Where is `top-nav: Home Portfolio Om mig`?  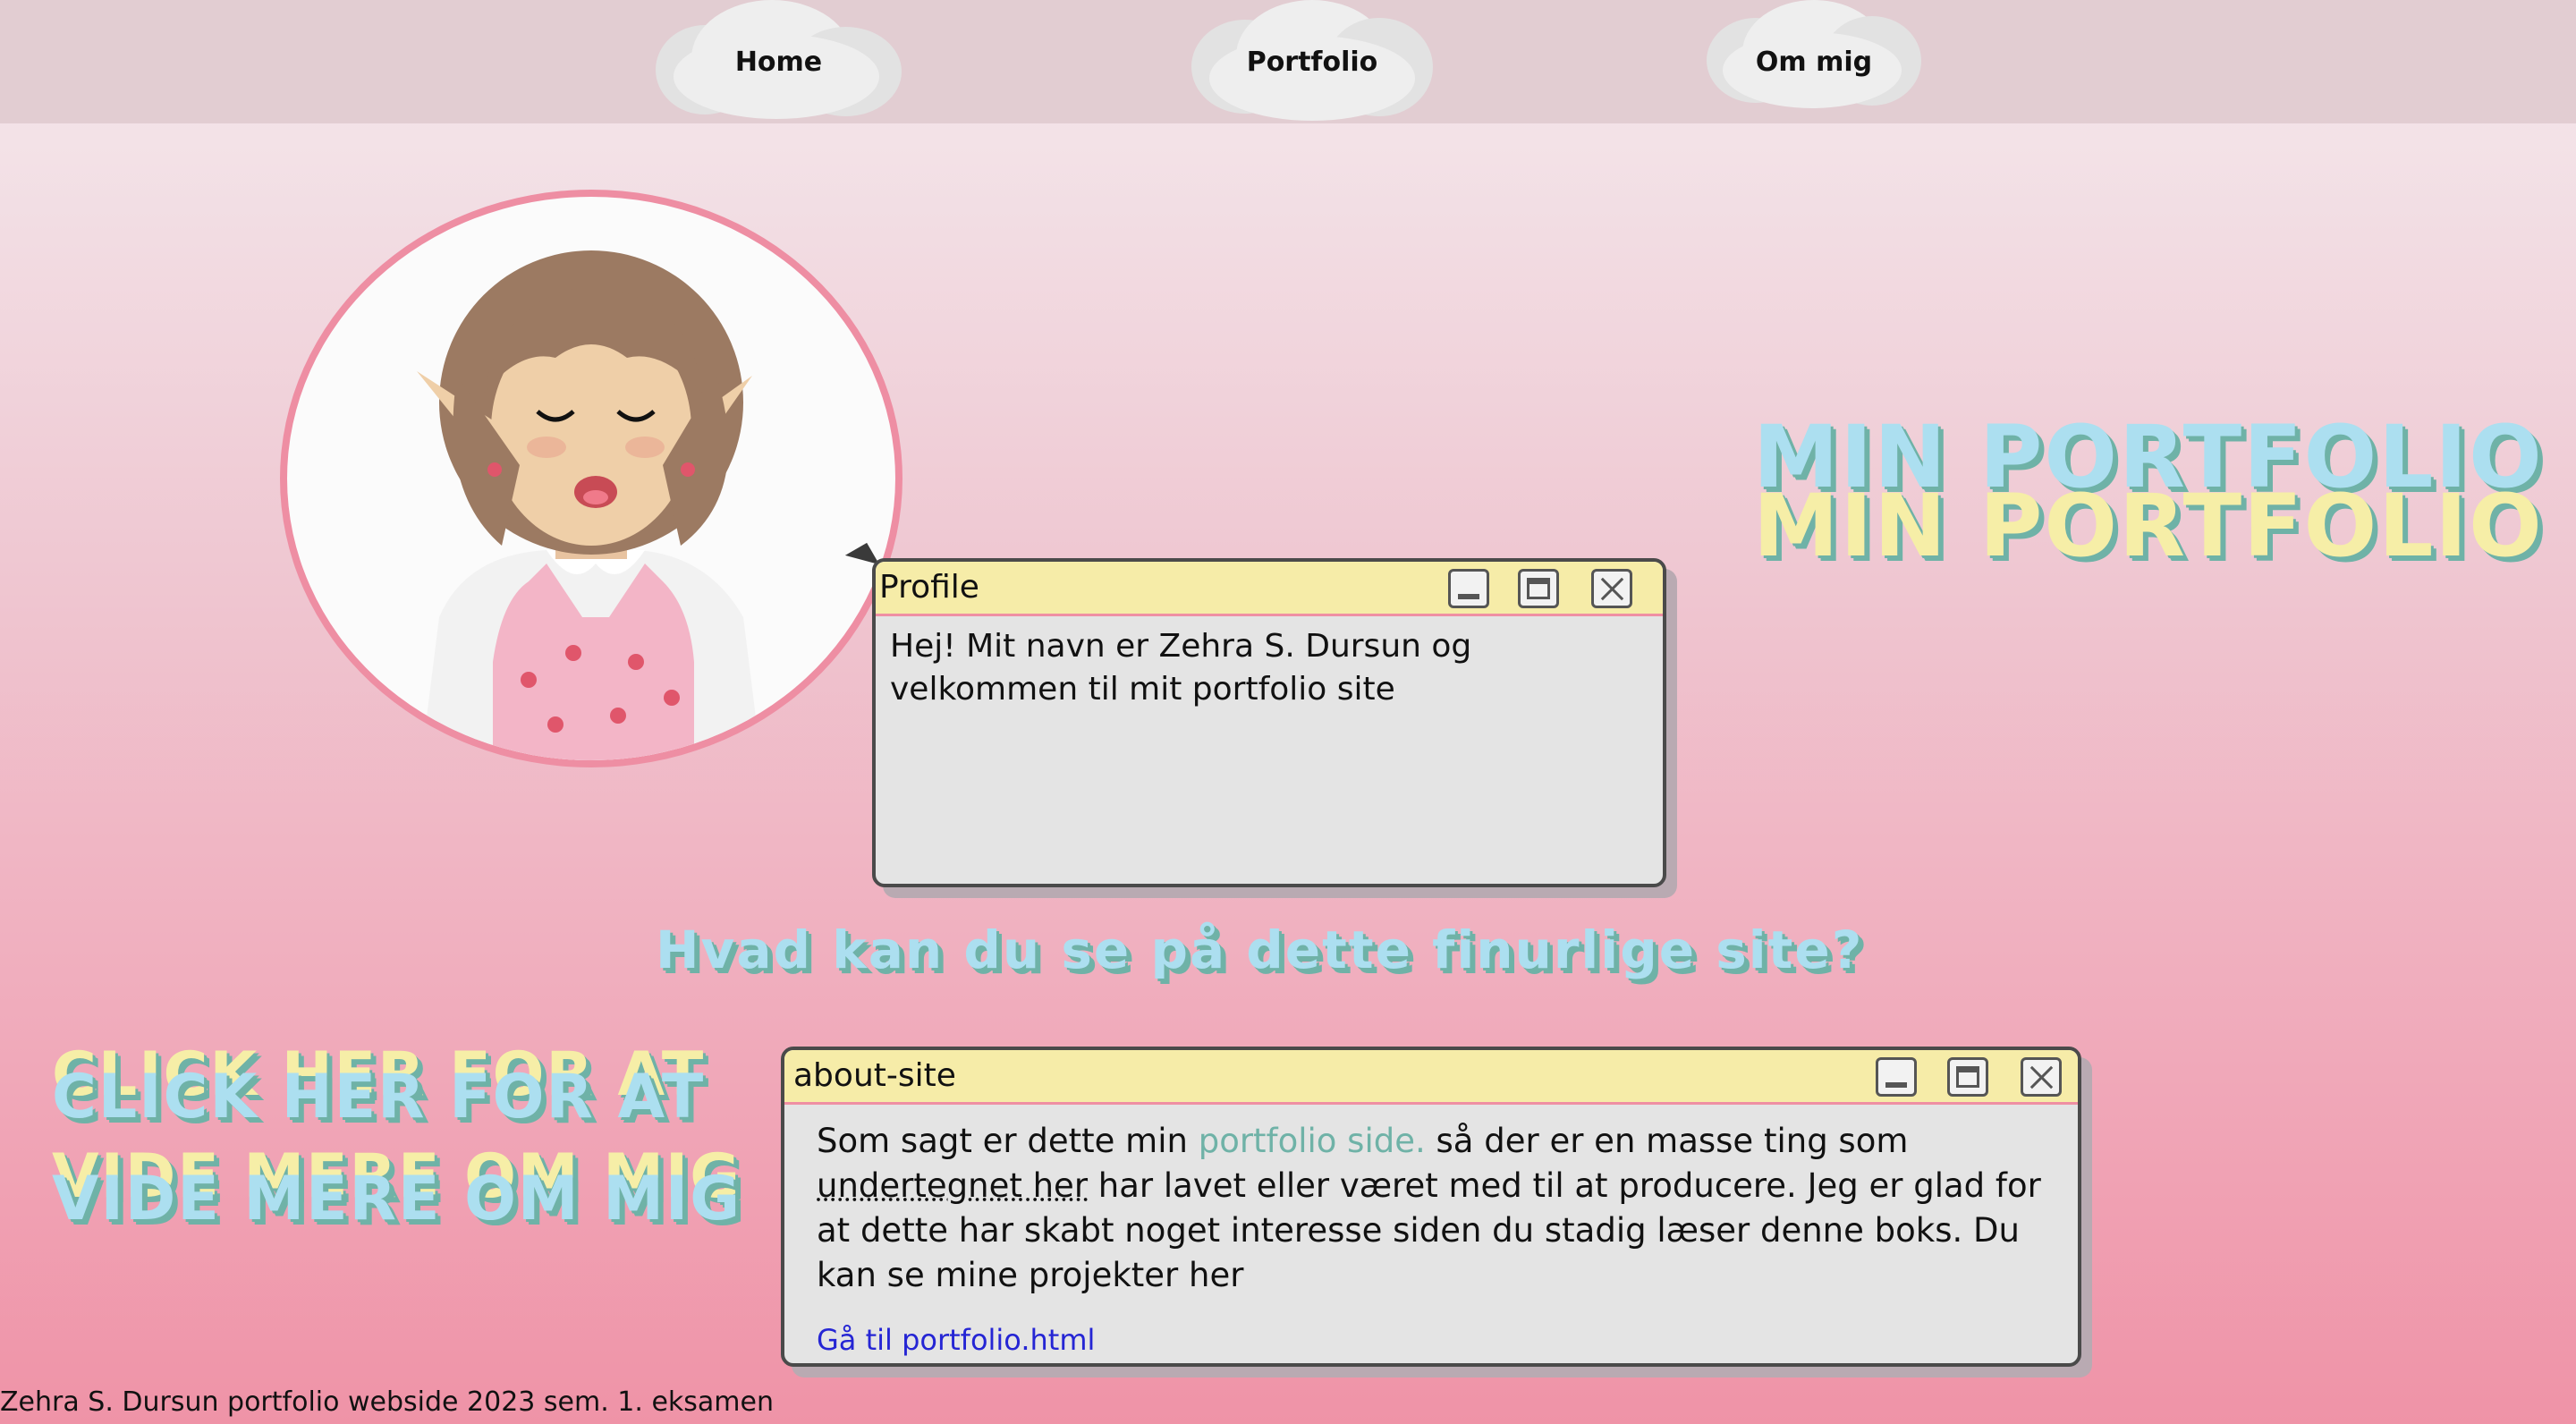
top-nav: Home Portfolio Om mig is located at coordinates (1288, 61).